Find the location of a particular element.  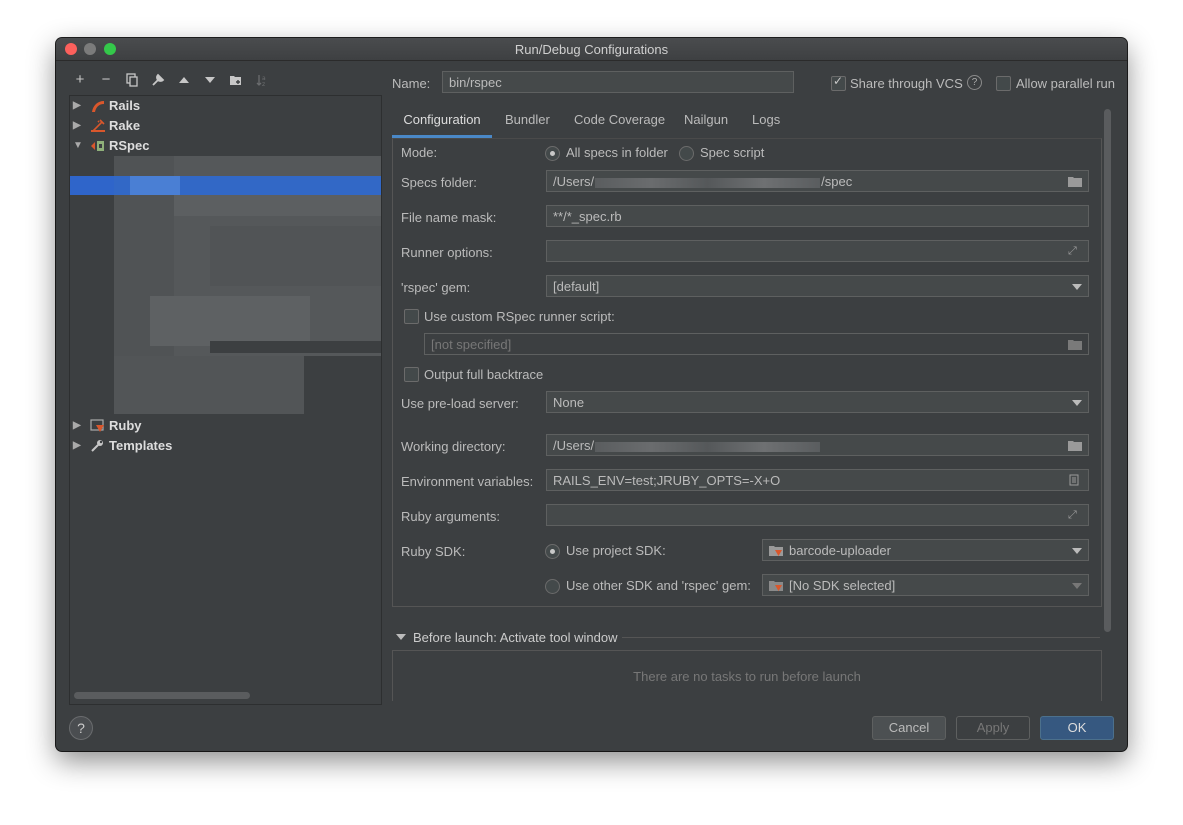

redacted-path is located at coordinates (708, 446).